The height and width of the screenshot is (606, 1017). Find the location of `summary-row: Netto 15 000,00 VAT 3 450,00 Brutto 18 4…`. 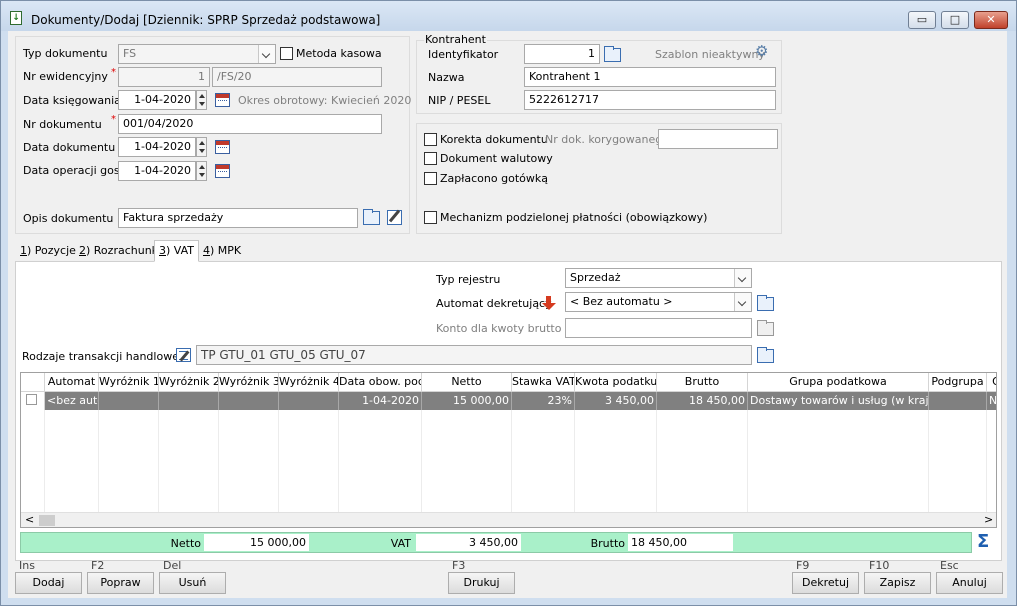

summary-row: Netto 15 000,00 VAT 3 450,00 Brutto 18 4… is located at coordinates (496, 542).